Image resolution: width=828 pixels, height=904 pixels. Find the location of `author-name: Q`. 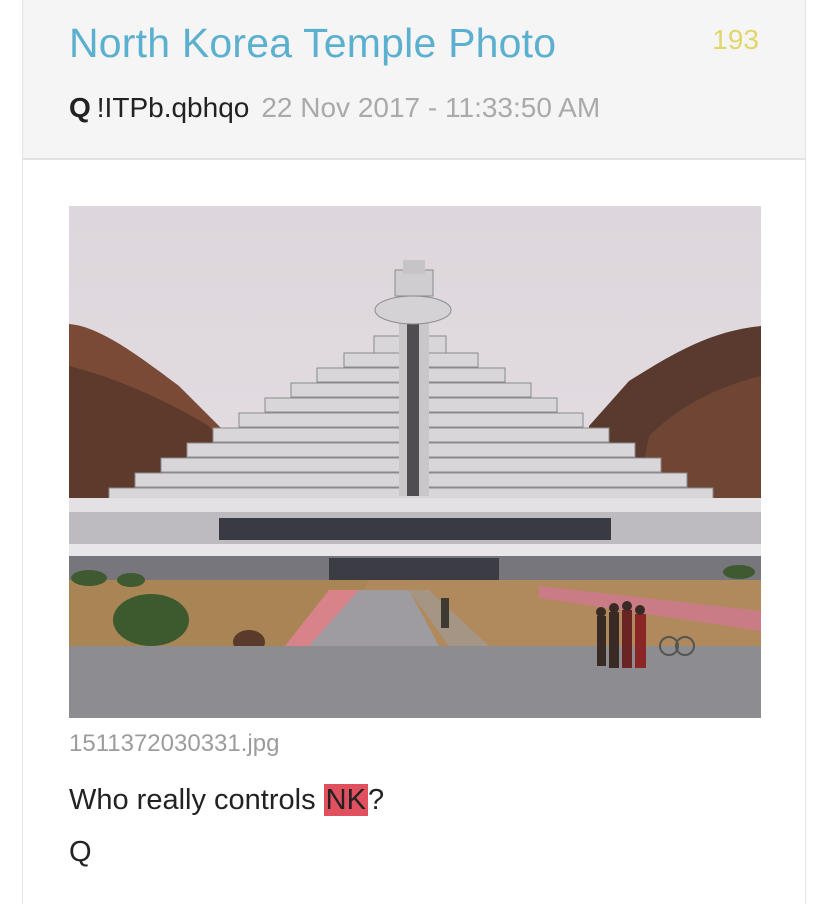

author-name: Q is located at coordinates (80, 107).